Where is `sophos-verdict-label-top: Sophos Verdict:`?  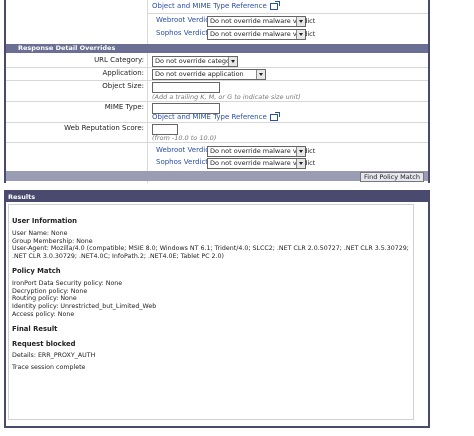 sophos-verdict-label-top: Sophos Verdict: is located at coordinates (183, 33).